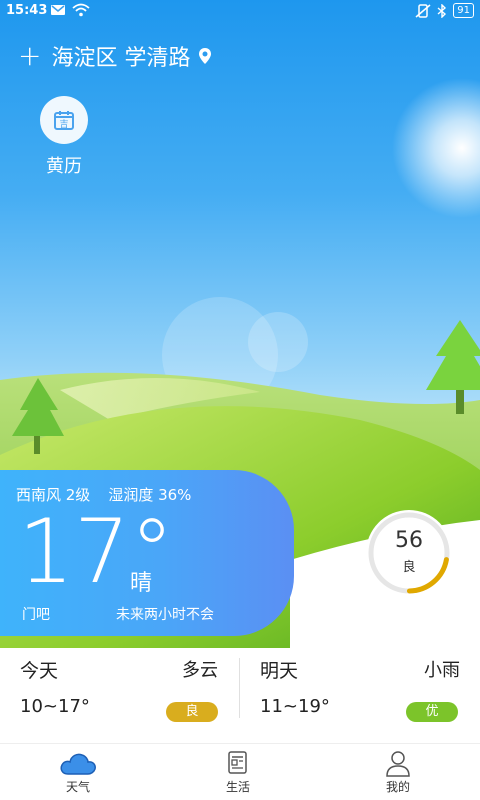 Image resolution: width=480 pixels, height=800 pixels. Describe the element at coordinates (29, 56) in the screenshot. I see `plus-icon: +` at that location.